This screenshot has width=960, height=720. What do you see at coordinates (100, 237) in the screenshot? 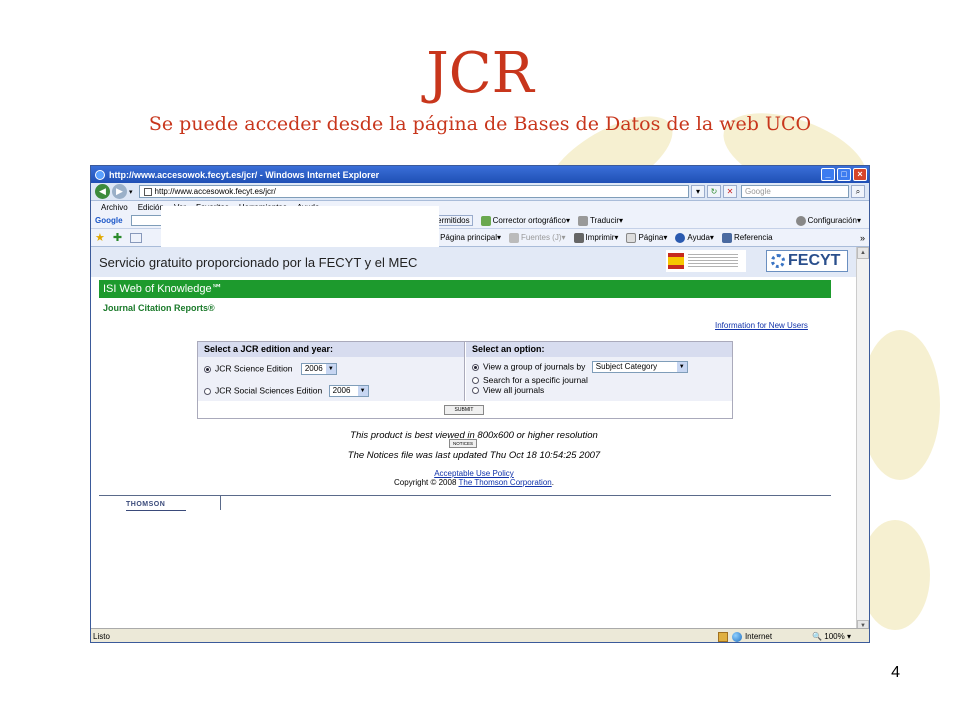
I see `favorites-star-icon: ★` at bounding box center [100, 237].